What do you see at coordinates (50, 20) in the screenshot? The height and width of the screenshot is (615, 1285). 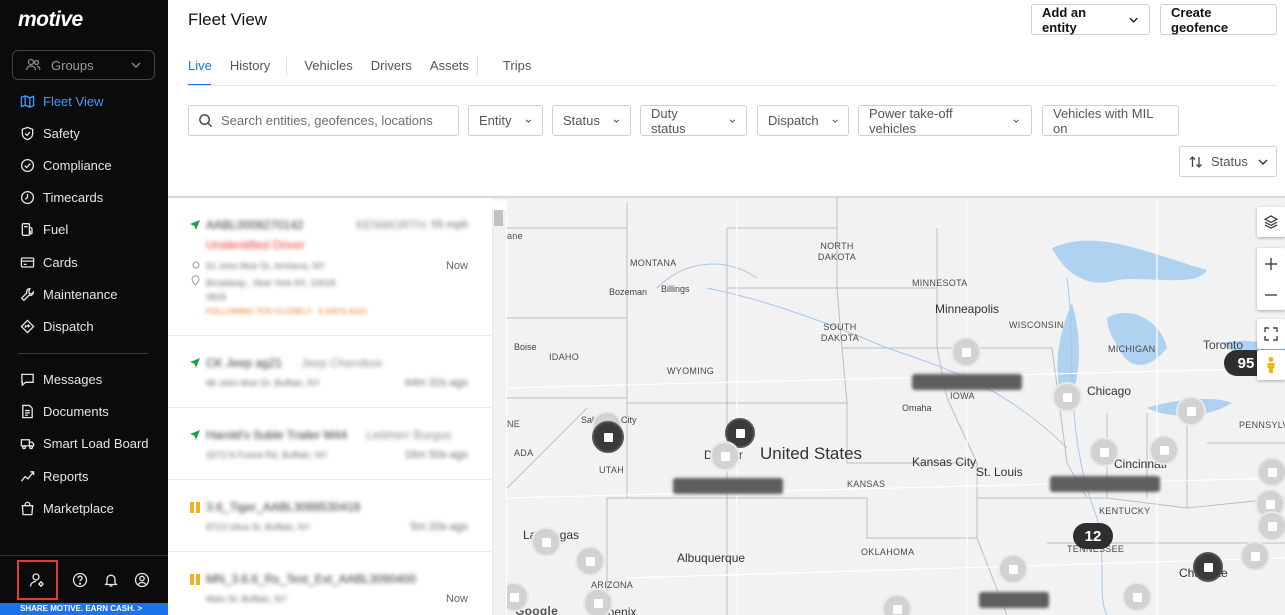 I see `motive-logo: motive` at bounding box center [50, 20].